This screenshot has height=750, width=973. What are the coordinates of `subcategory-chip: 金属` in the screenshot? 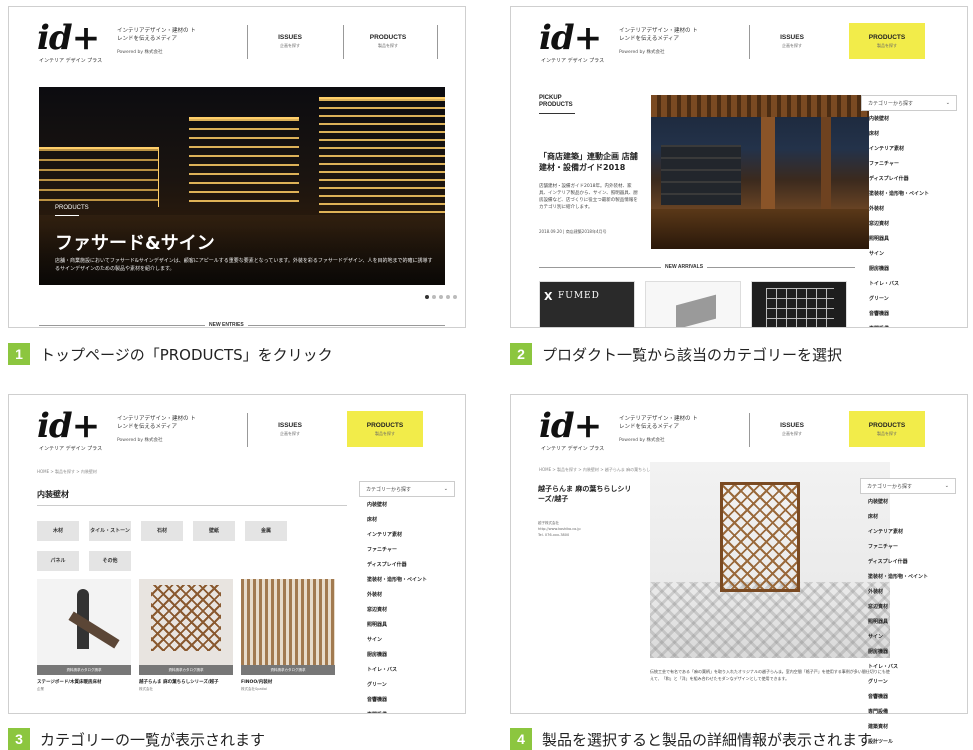 It's located at (266, 531).